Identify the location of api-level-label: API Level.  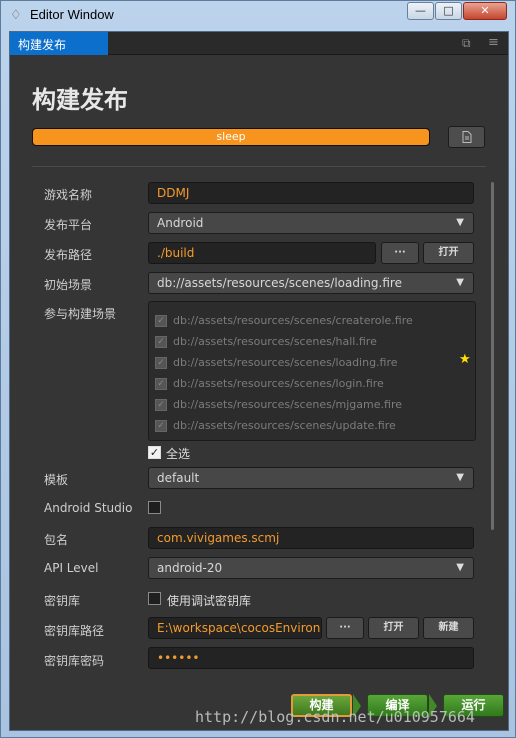
(71, 568).